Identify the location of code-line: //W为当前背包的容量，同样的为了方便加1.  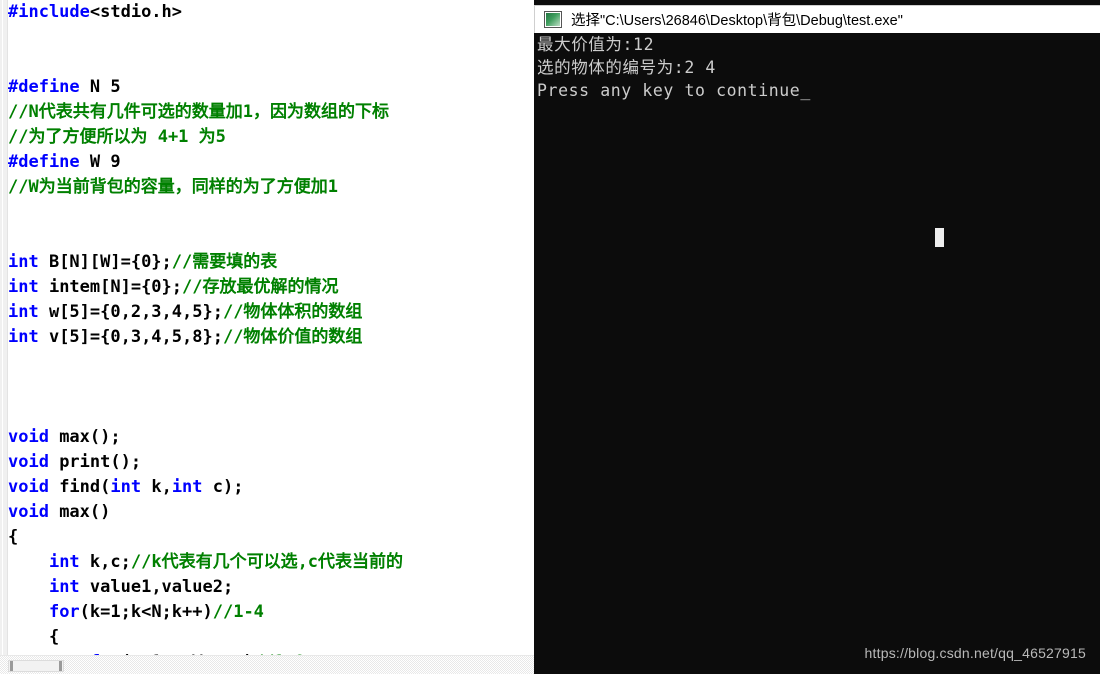
(271, 187).